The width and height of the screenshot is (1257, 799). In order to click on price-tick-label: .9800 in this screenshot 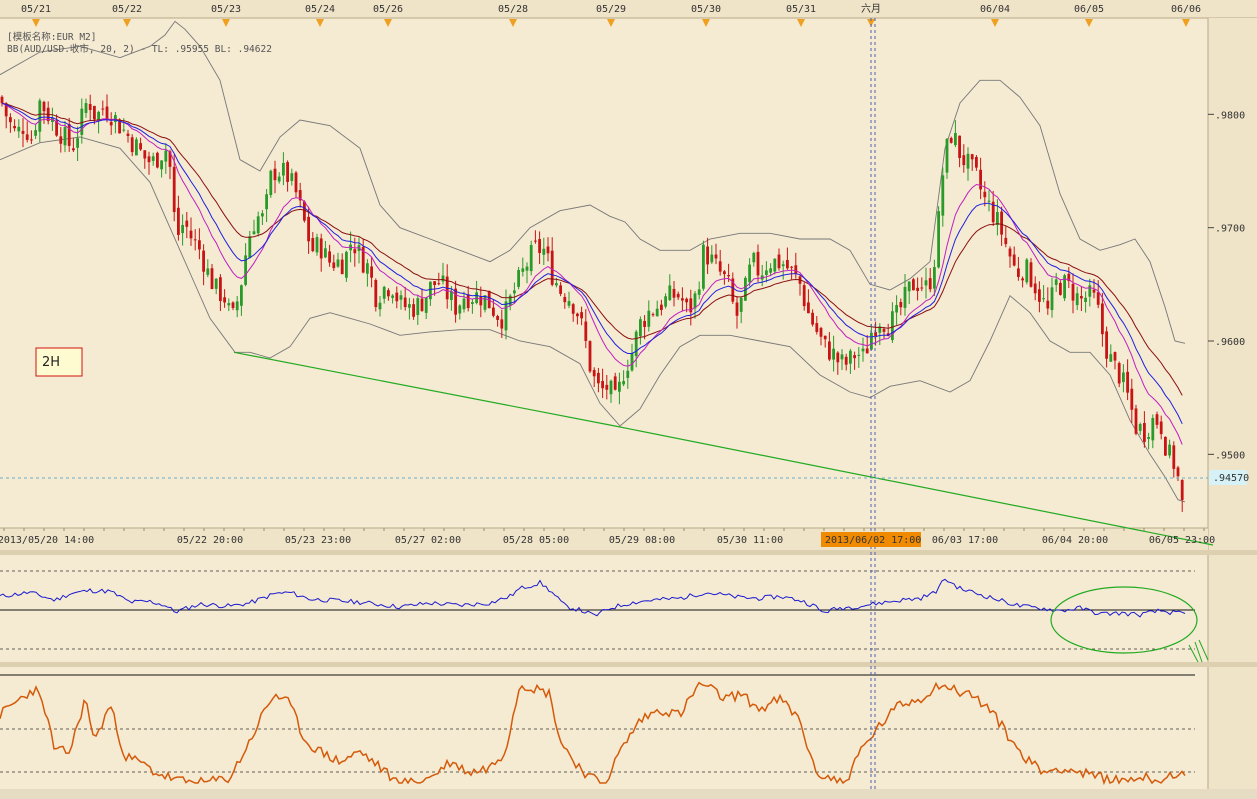, I will do `click(1230, 115)`.